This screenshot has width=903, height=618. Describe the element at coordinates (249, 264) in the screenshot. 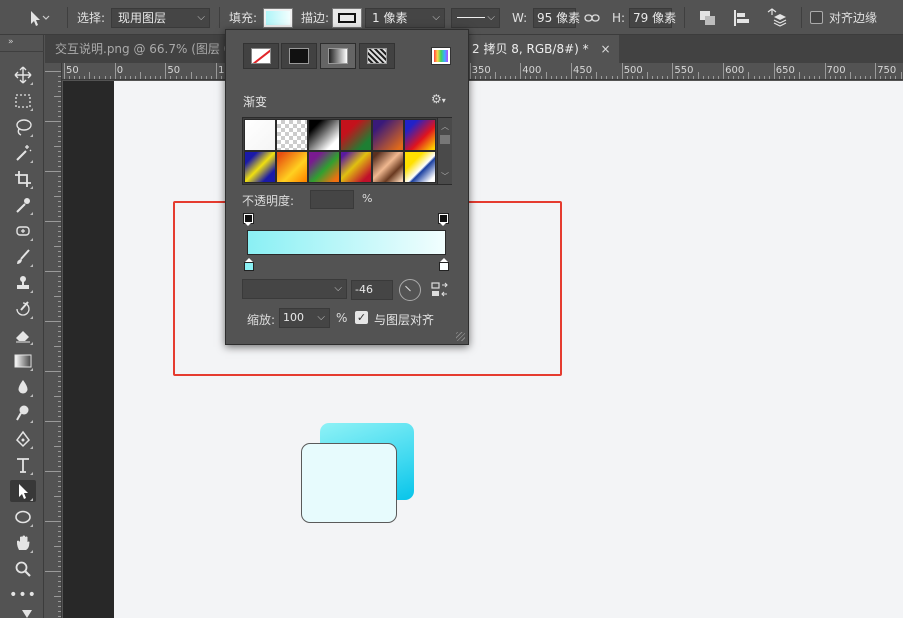

I see `color-stop-left` at that location.